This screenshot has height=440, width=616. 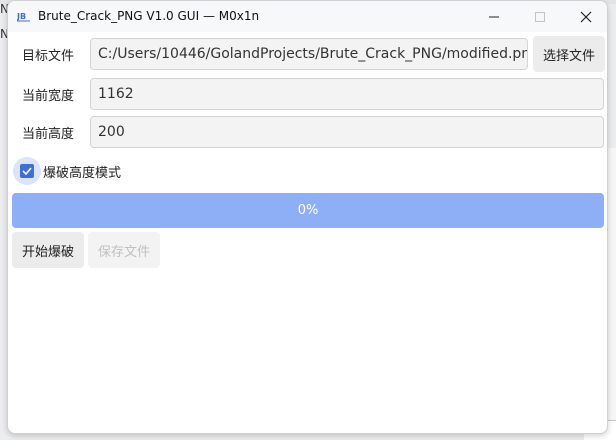 What do you see at coordinates (124, 250) in the screenshot?
I see `save-file-button: 保存文件` at bounding box center [124, 250].